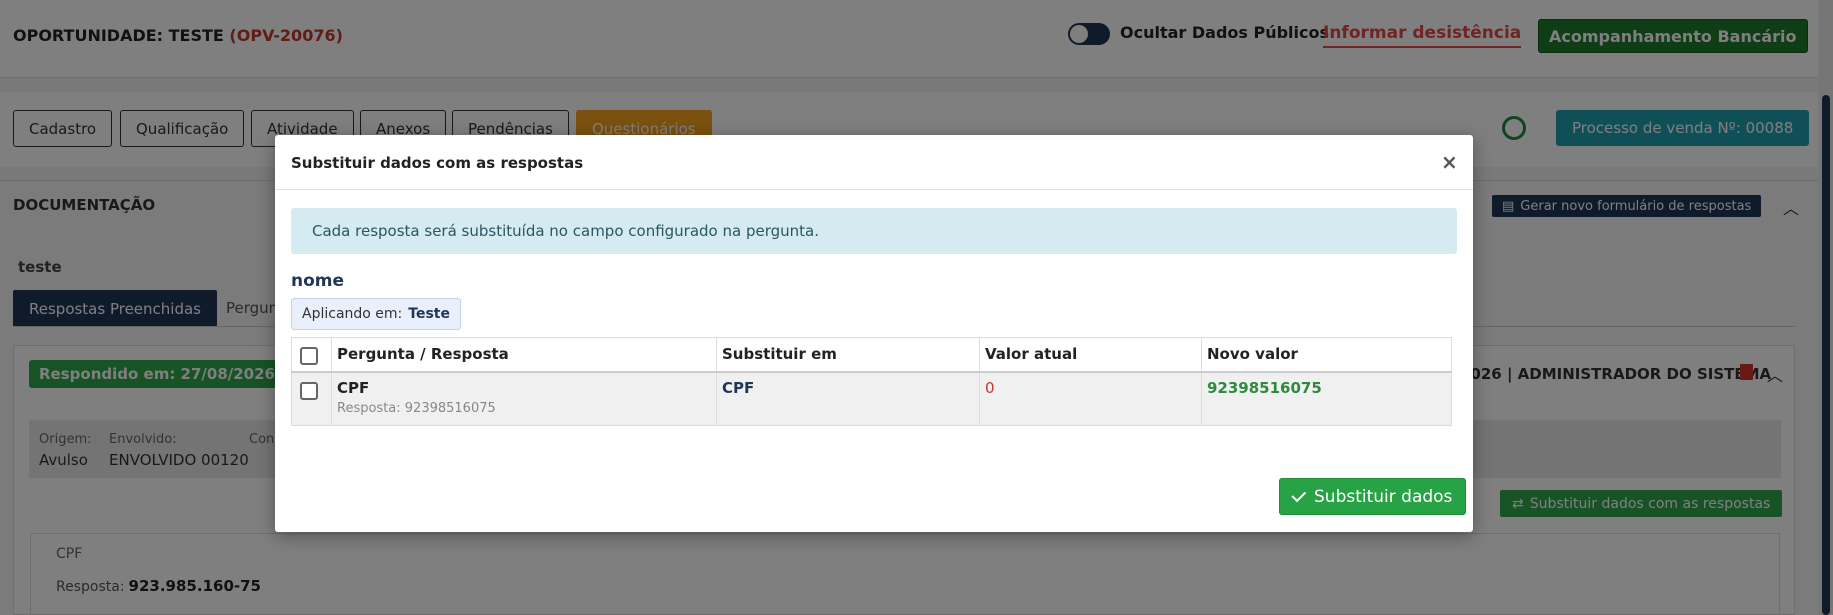  I want to click on new-value-cell: 92398516075, so click(1326, 398).